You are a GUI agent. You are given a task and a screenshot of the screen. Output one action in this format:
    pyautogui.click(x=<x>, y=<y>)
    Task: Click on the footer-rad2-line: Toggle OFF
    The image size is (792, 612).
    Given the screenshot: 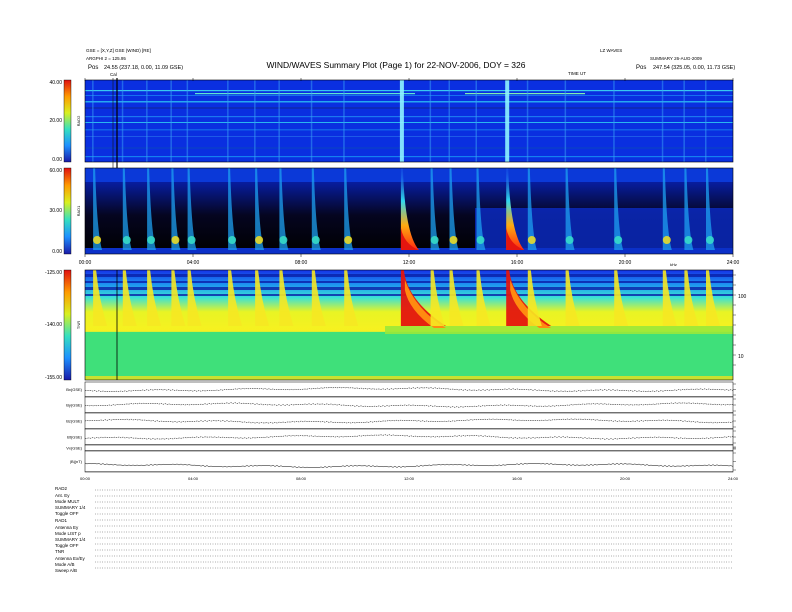 What is the action you would take?
    pyautogui.click(x=67, y=513)
    